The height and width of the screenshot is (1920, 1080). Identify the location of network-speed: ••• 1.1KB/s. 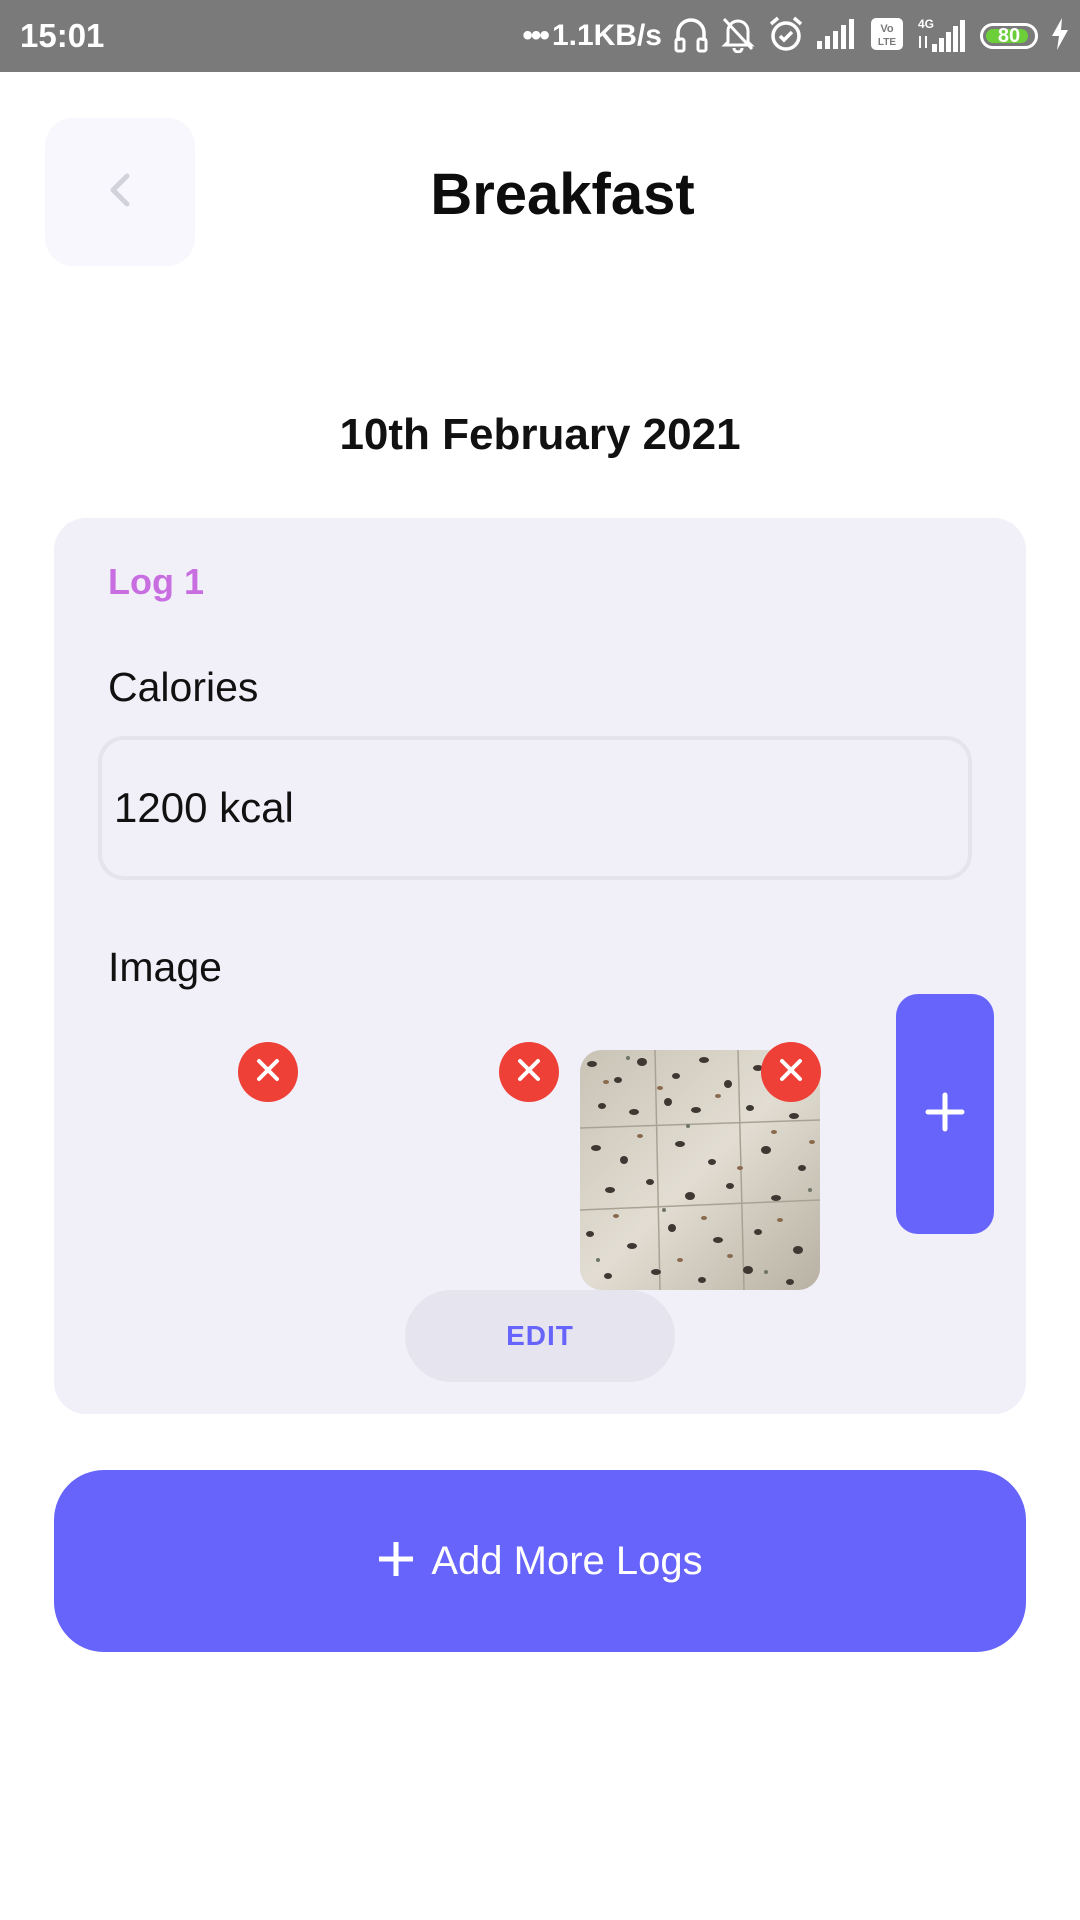
(592, 36).